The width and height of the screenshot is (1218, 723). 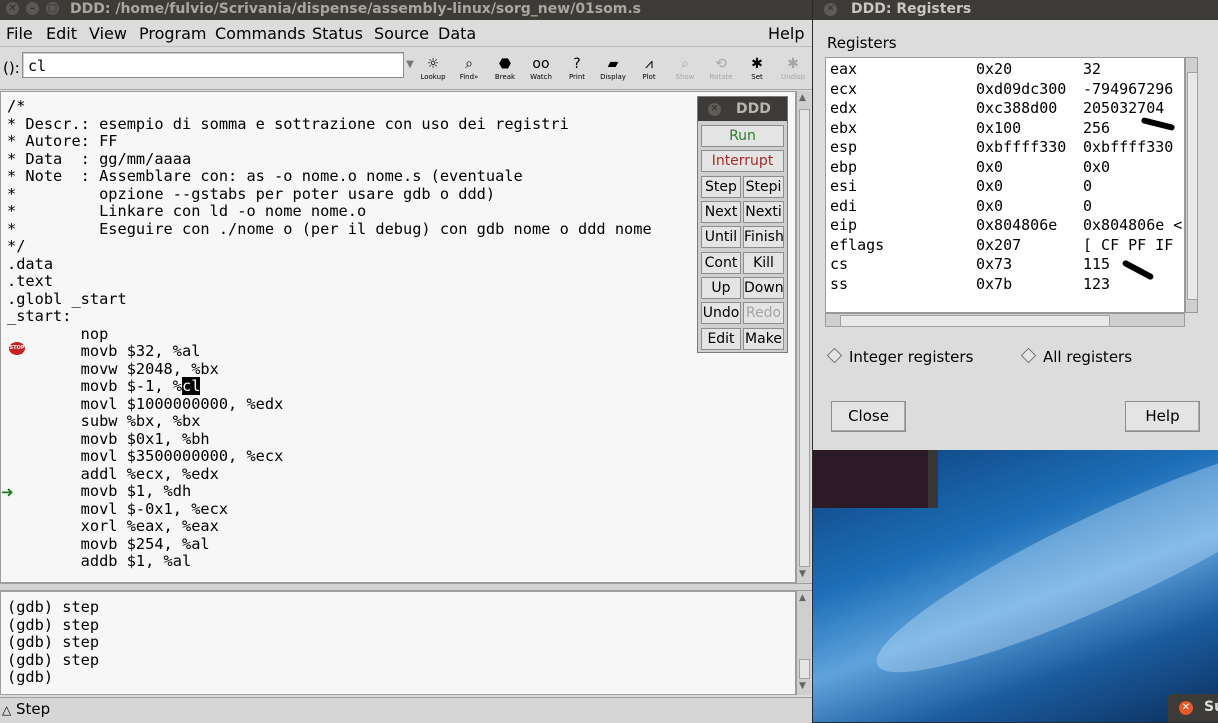 What do you see at coordinates (742, 161) in the screenshot?
I see `interrupt-button: Interrupt` at bounding box center [742, 161].